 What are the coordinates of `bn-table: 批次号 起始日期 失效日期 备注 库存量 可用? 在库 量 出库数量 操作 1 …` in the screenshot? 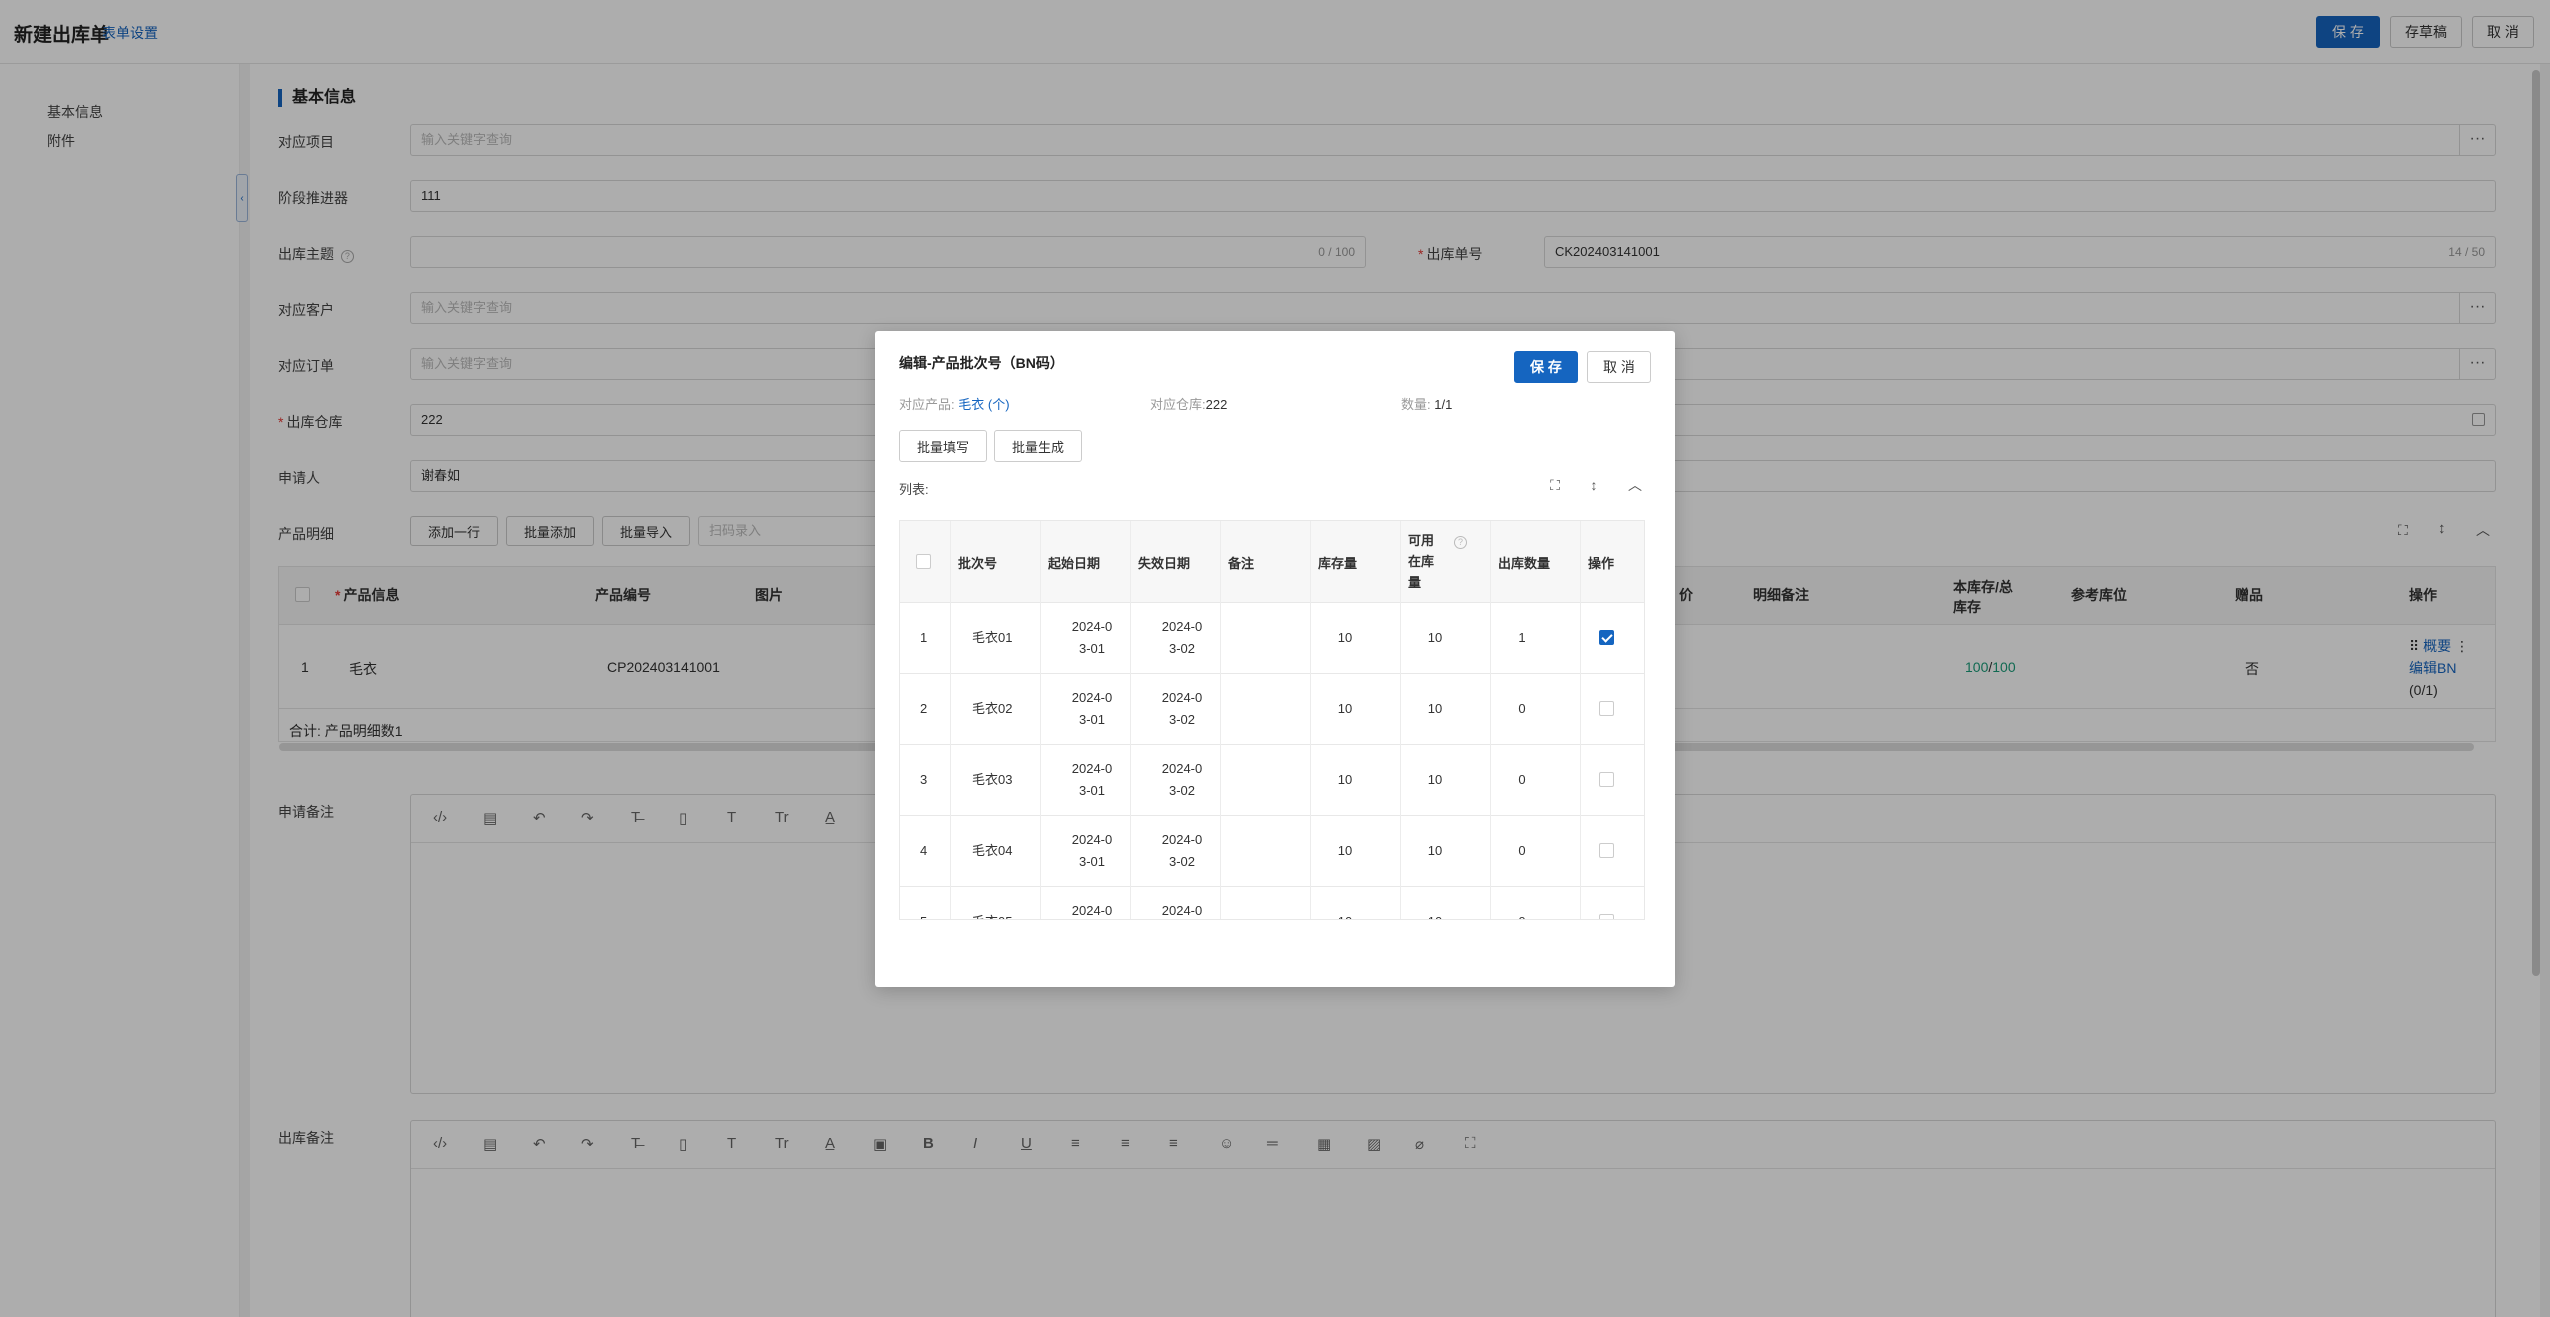 It's located at (1272, 720).